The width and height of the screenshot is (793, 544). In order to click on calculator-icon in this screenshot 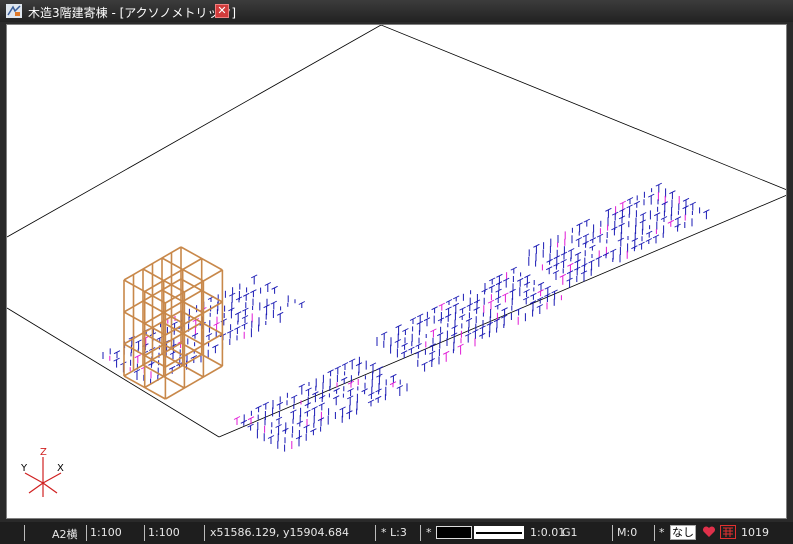, I will do `click(728, 533)`.